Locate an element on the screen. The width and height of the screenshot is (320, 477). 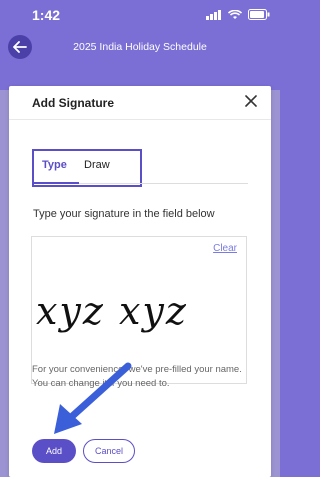
pointer-arrow-icon is located at coordinates (93, 398).